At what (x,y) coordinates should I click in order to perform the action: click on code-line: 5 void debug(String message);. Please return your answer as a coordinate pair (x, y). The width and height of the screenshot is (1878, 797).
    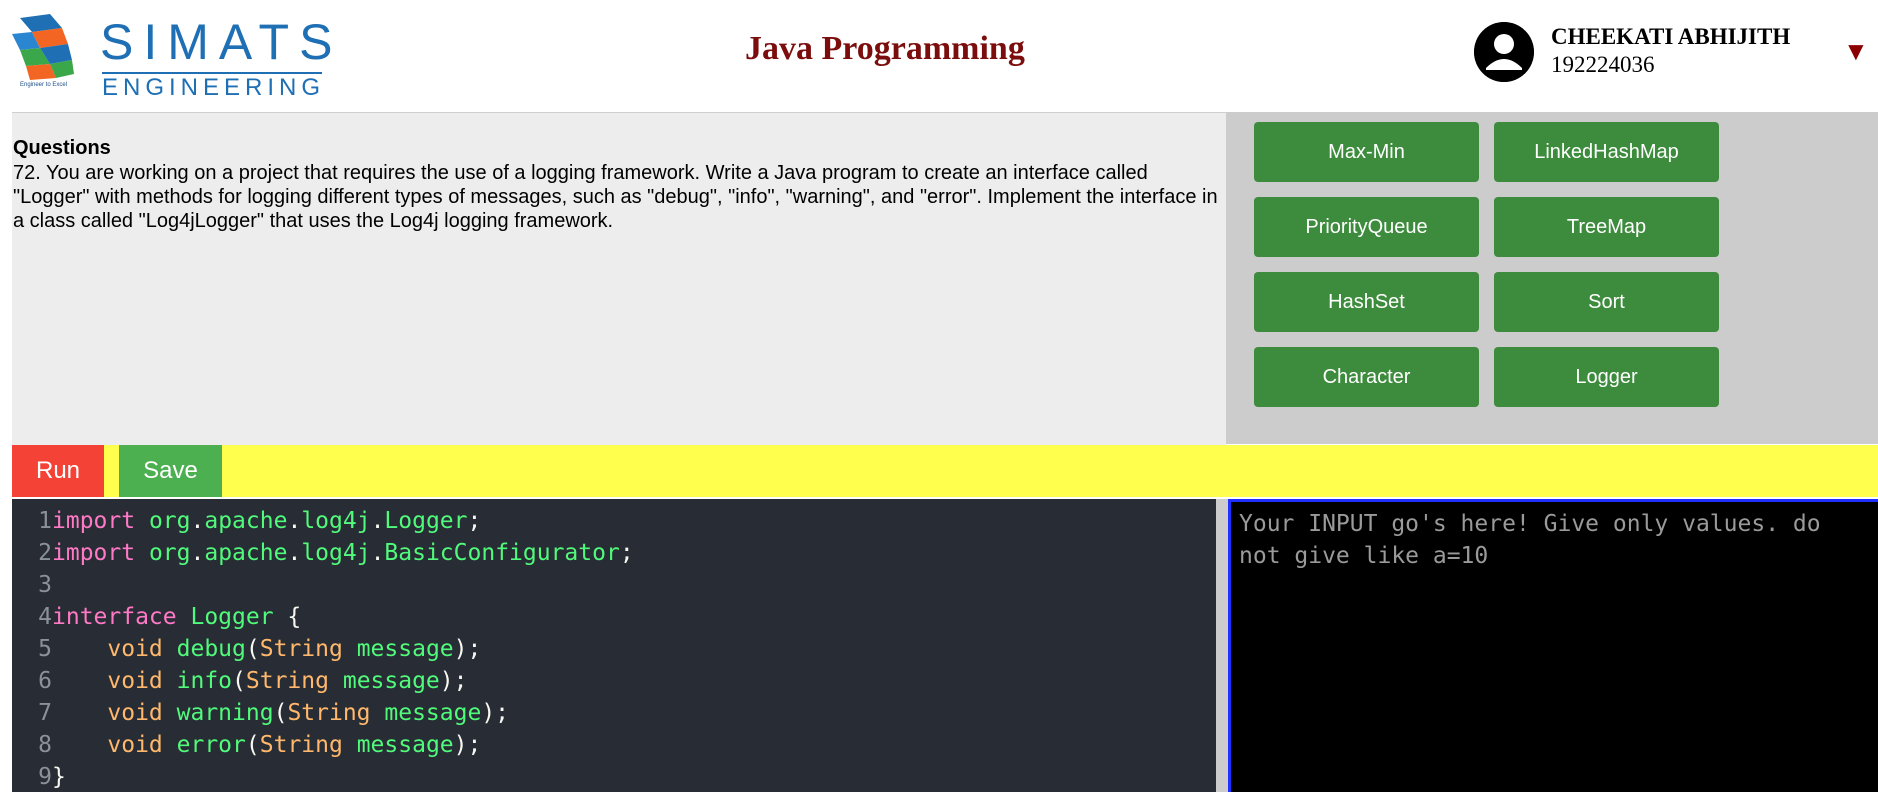
    Looking at the image, I should click on (246, 649).